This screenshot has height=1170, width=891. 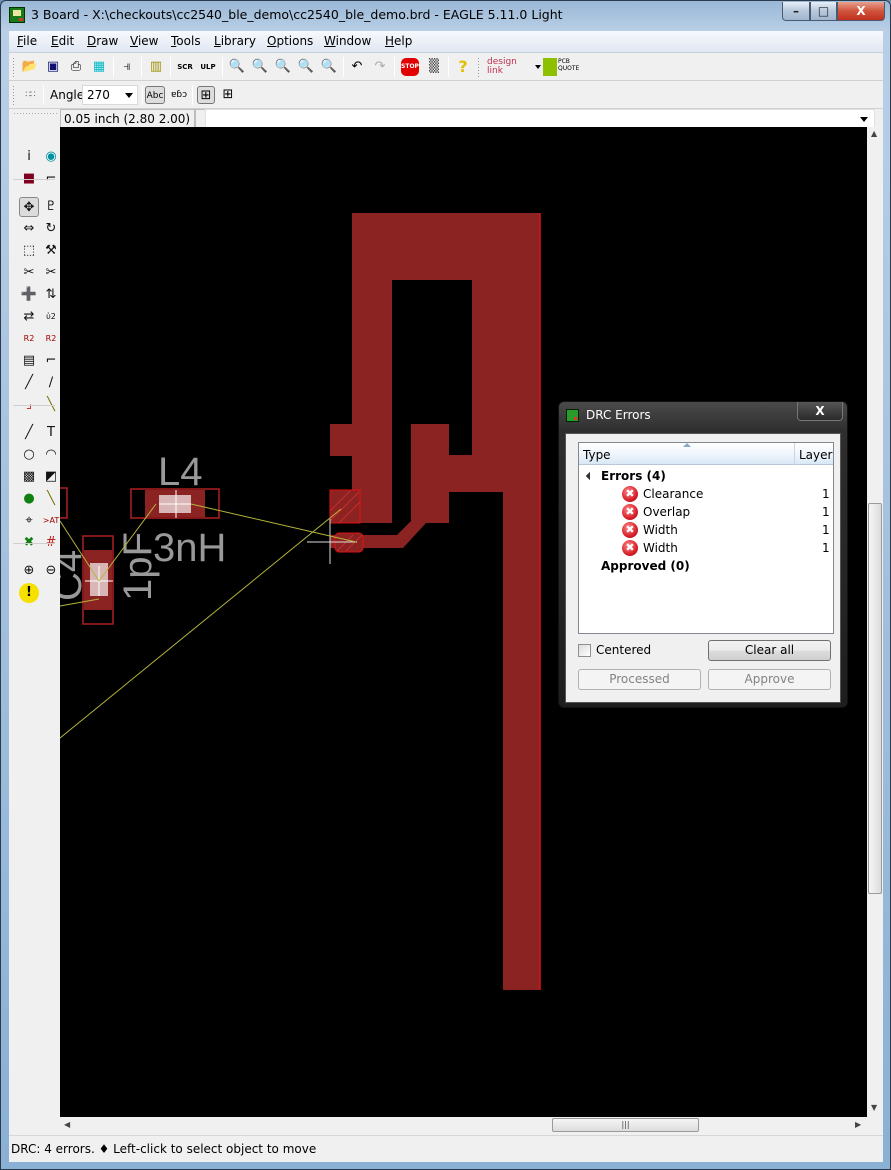 I want to click on miter-tool-icon: ⌐, so click(x=51, y=361).